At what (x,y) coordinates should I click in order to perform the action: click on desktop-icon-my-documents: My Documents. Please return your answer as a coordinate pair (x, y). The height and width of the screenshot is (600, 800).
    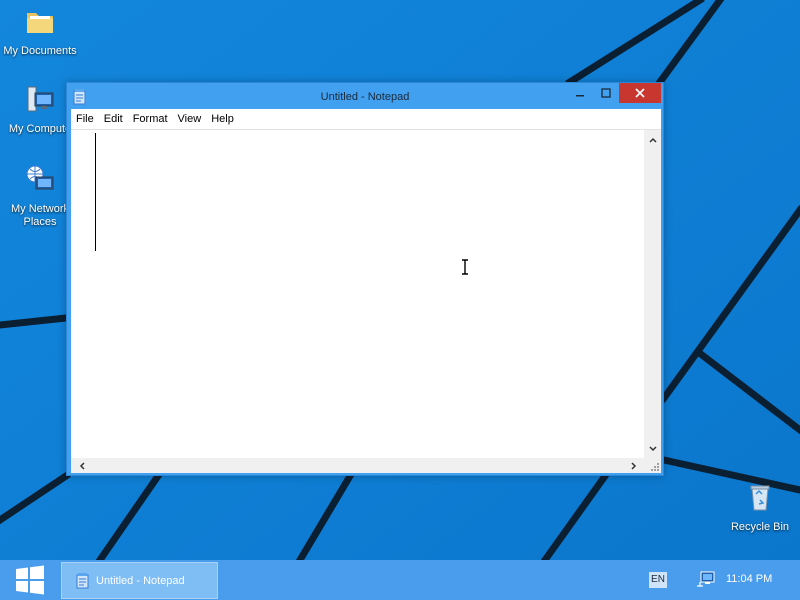
    Looking at the image, I should click on (40, 32).